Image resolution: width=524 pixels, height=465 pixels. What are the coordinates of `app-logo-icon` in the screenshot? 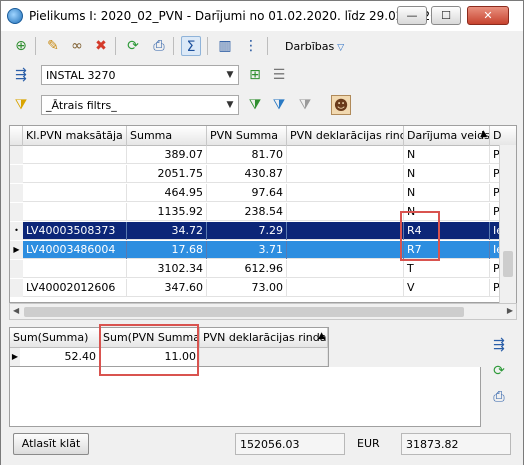 It's located at (15, 16).